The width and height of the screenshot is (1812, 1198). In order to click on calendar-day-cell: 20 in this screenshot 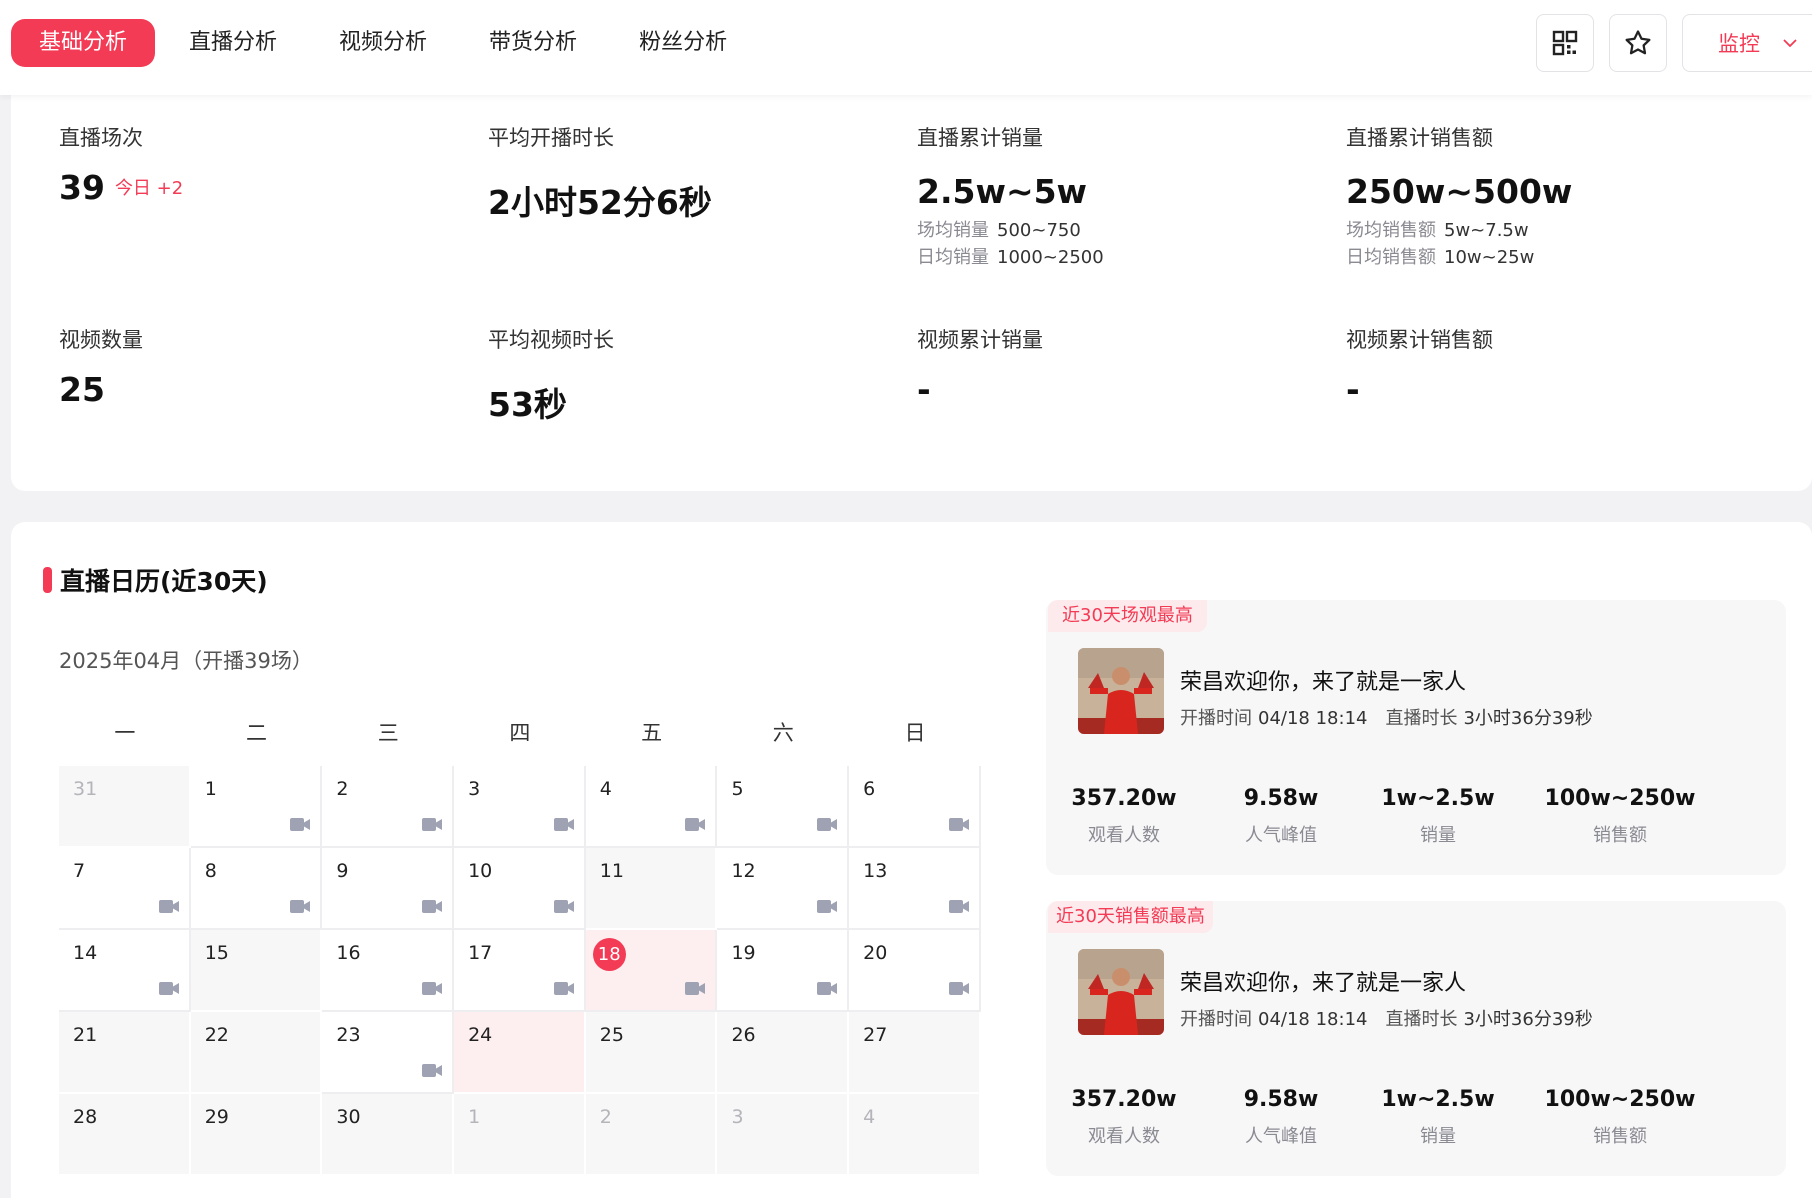, I will do `click(915, 971)`.